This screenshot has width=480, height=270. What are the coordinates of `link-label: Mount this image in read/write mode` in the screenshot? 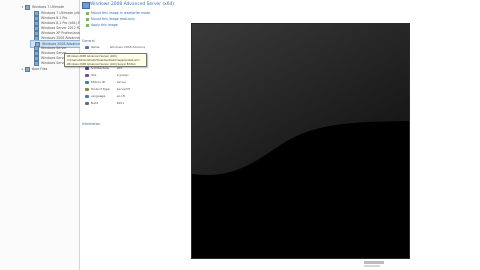 It's located at (121, 13).